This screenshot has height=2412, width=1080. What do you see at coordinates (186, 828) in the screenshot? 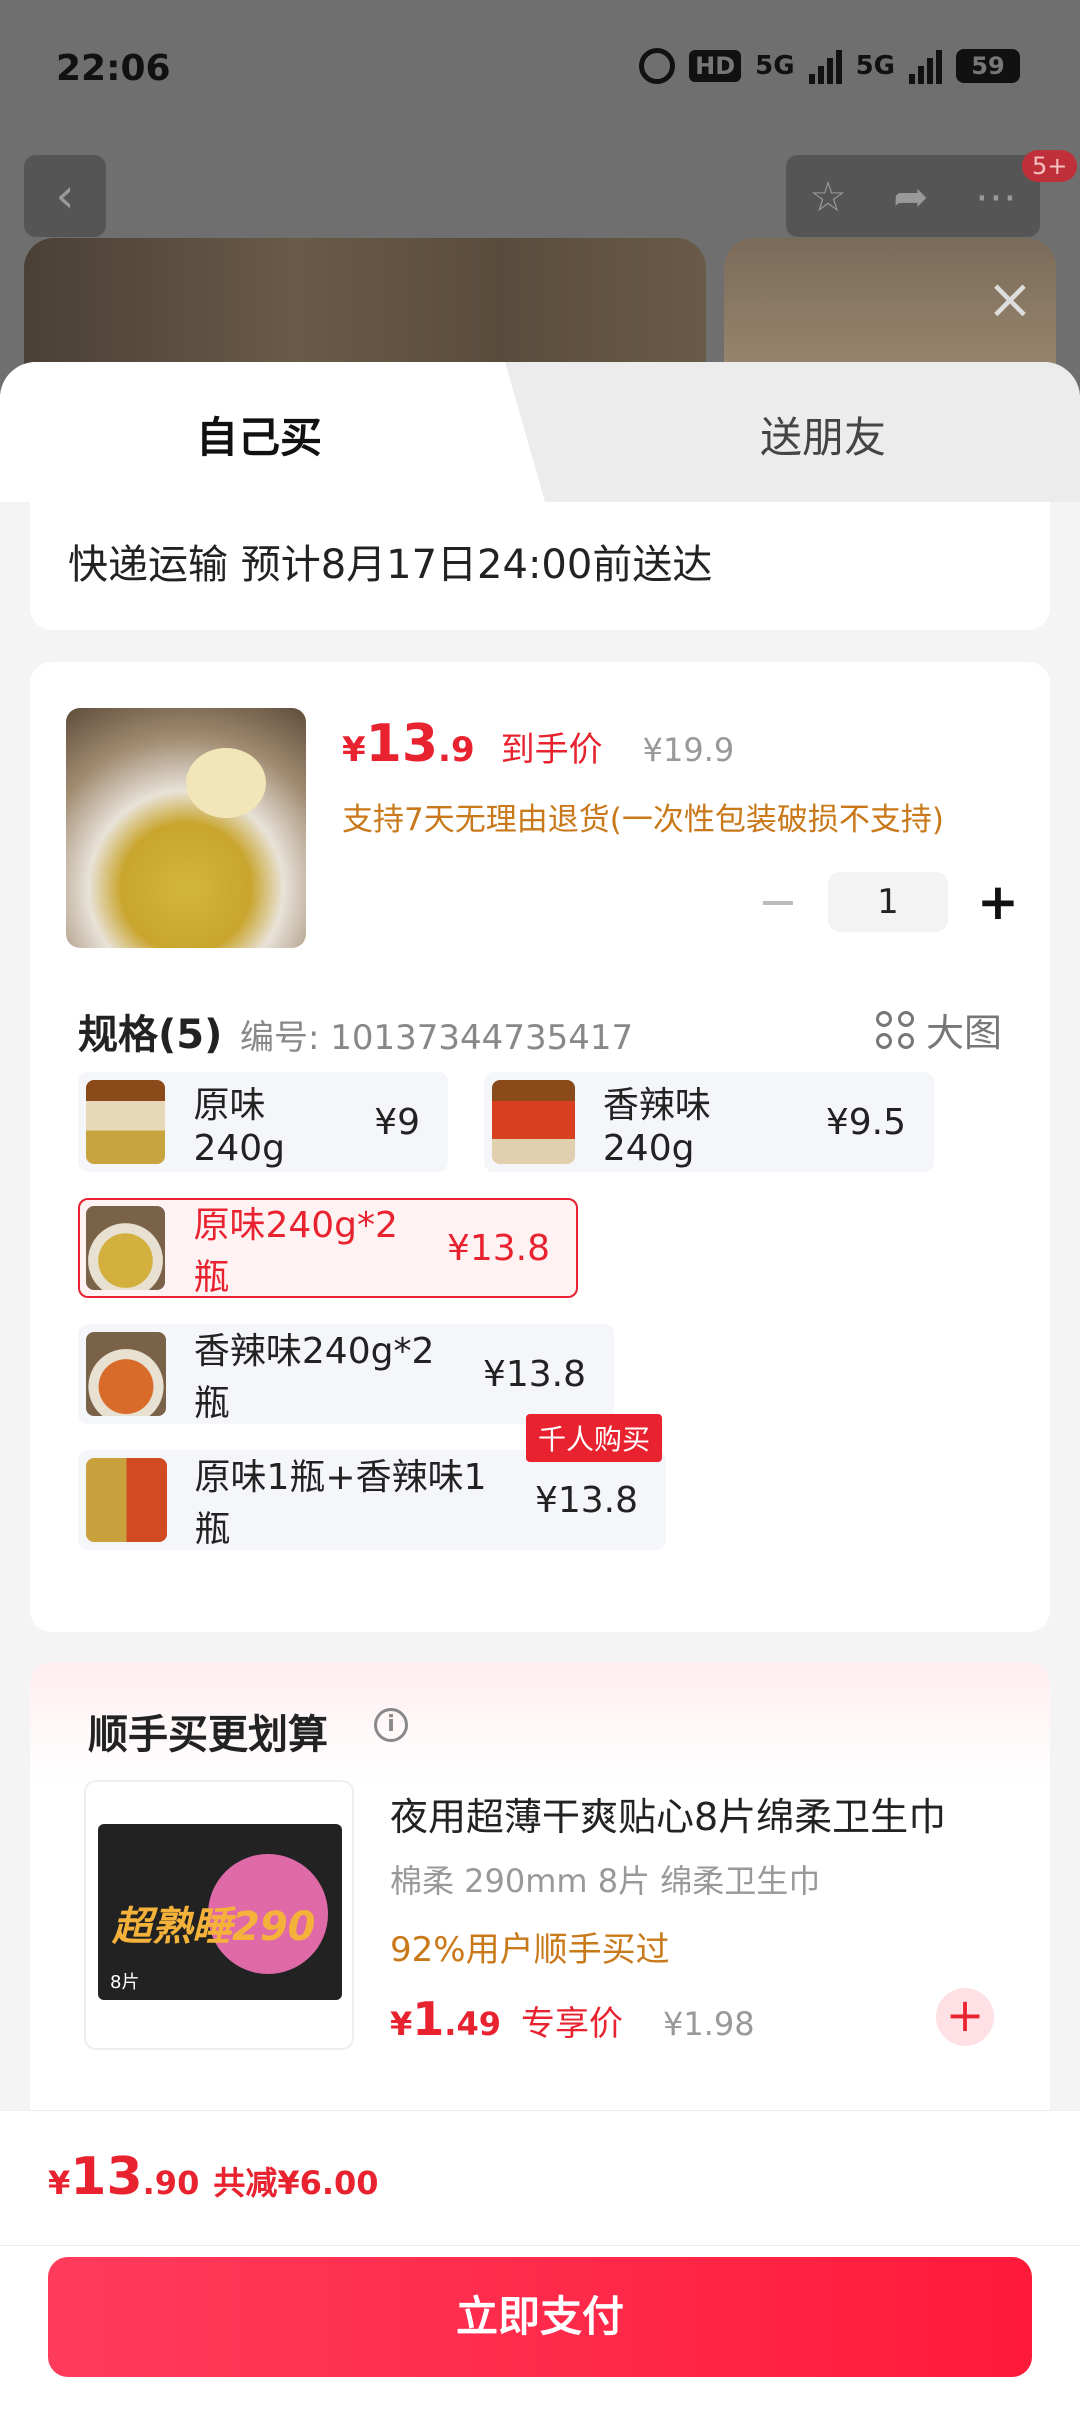
I see `product-image` at bounding box center [186, 828].